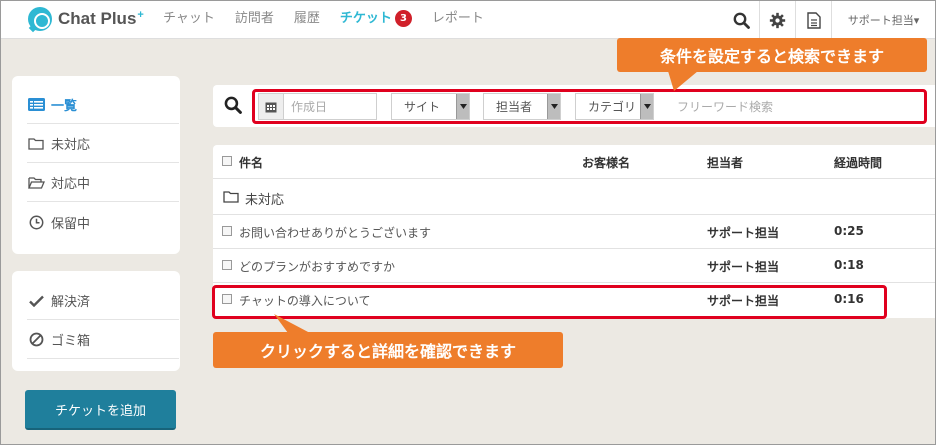 This screenshot has width=936, height=445. What do you see at coordinates (307, 20) in the screenshot?
I see `nav-history: 履歴` at bounding box center [307, 20].